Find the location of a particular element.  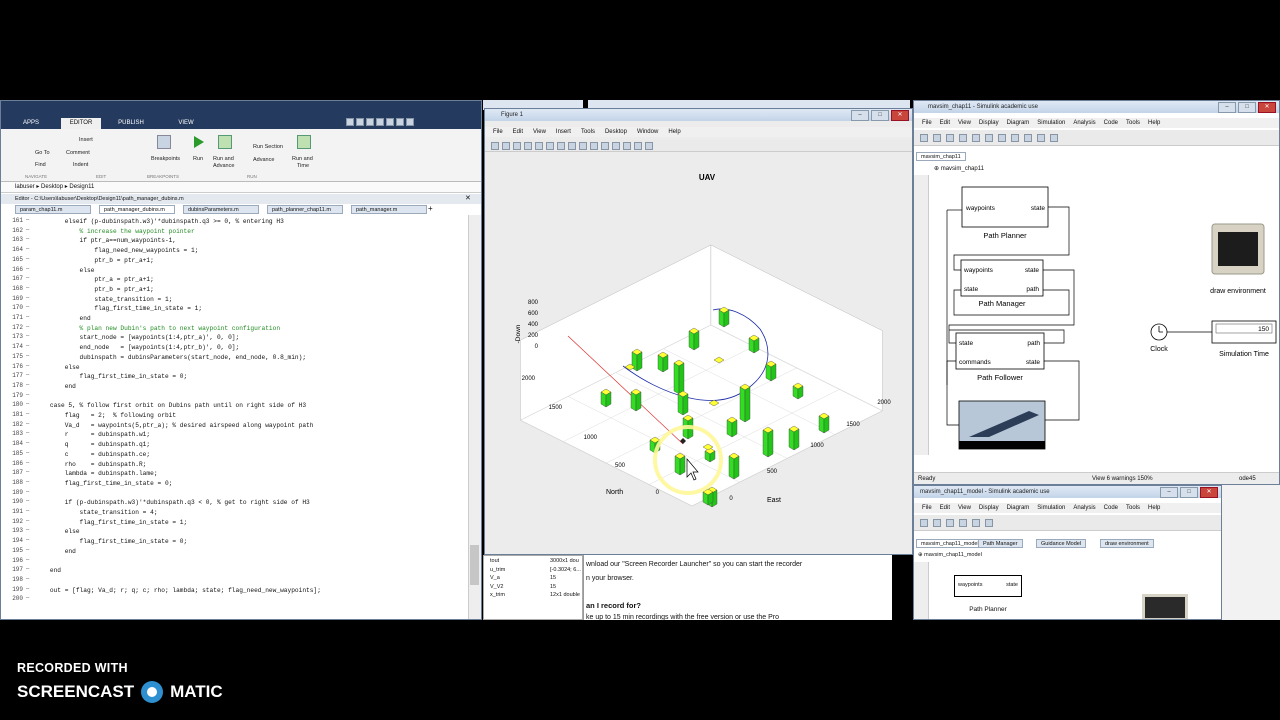

code-line: rho = dubinspath.R; is located at coordinates (91, 465).